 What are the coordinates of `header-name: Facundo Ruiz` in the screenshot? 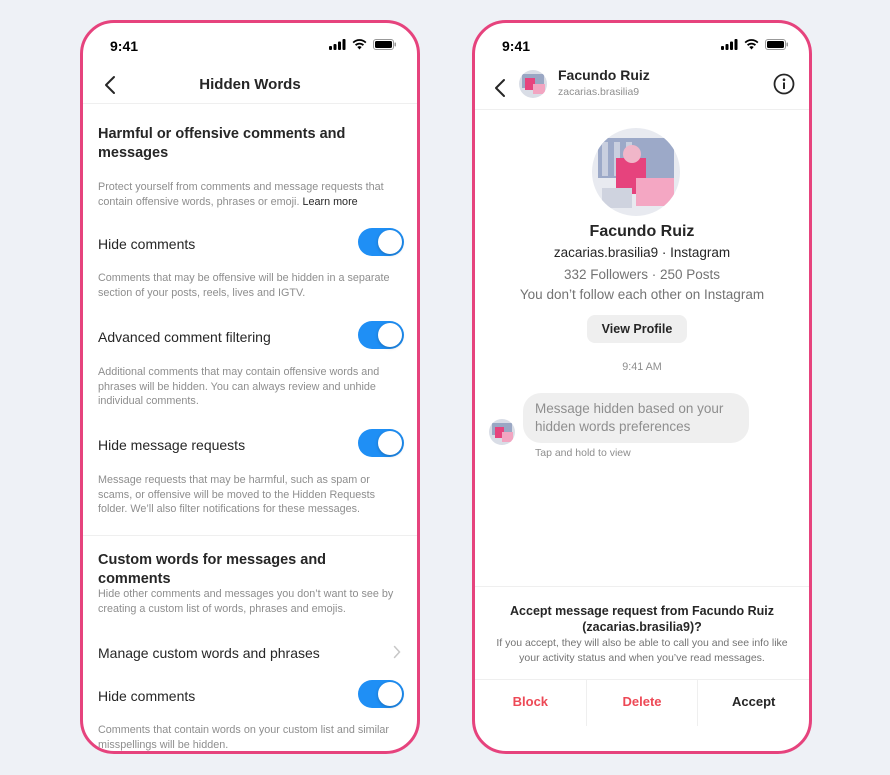 It's located at (604, 75).